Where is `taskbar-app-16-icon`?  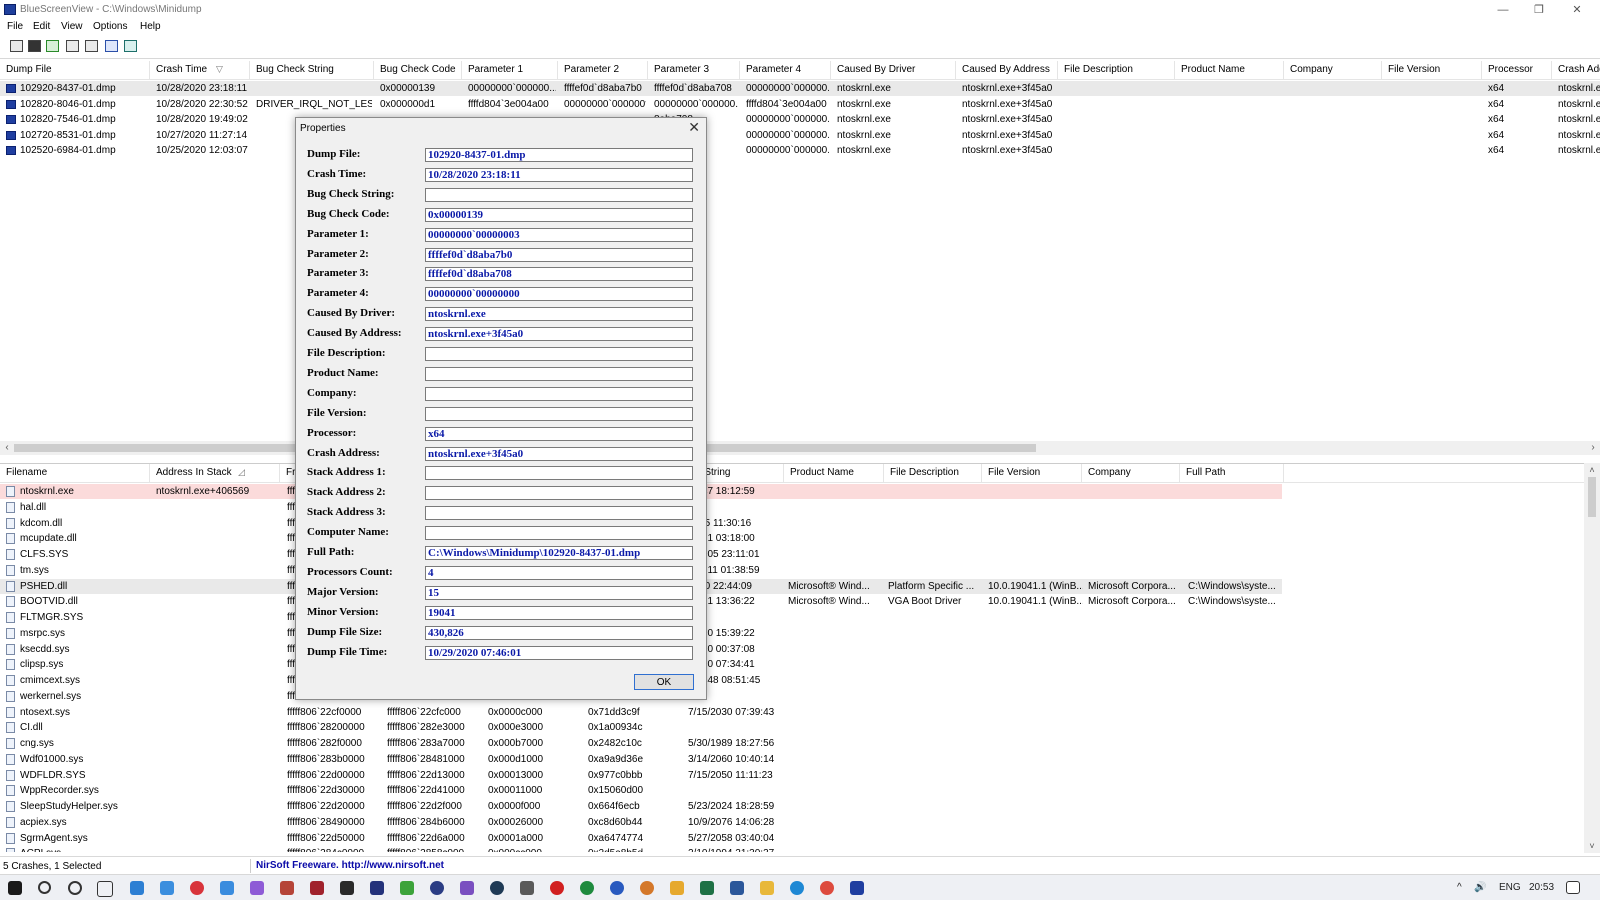 taskbar-app-16-icon is located at coordinates (587, 888).